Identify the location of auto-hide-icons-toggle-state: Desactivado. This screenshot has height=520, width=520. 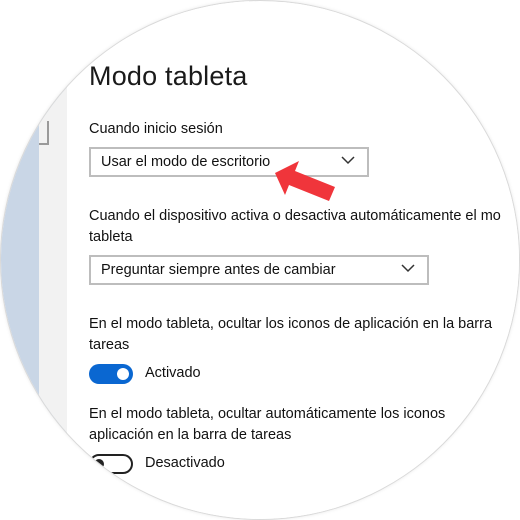
(185, 463).